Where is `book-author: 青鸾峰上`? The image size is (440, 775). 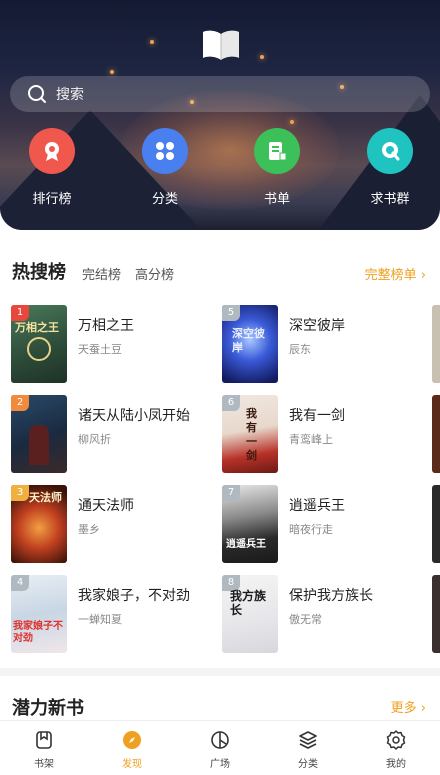
book-author: 青鸾峰上 is located at coordinates (311, 439).